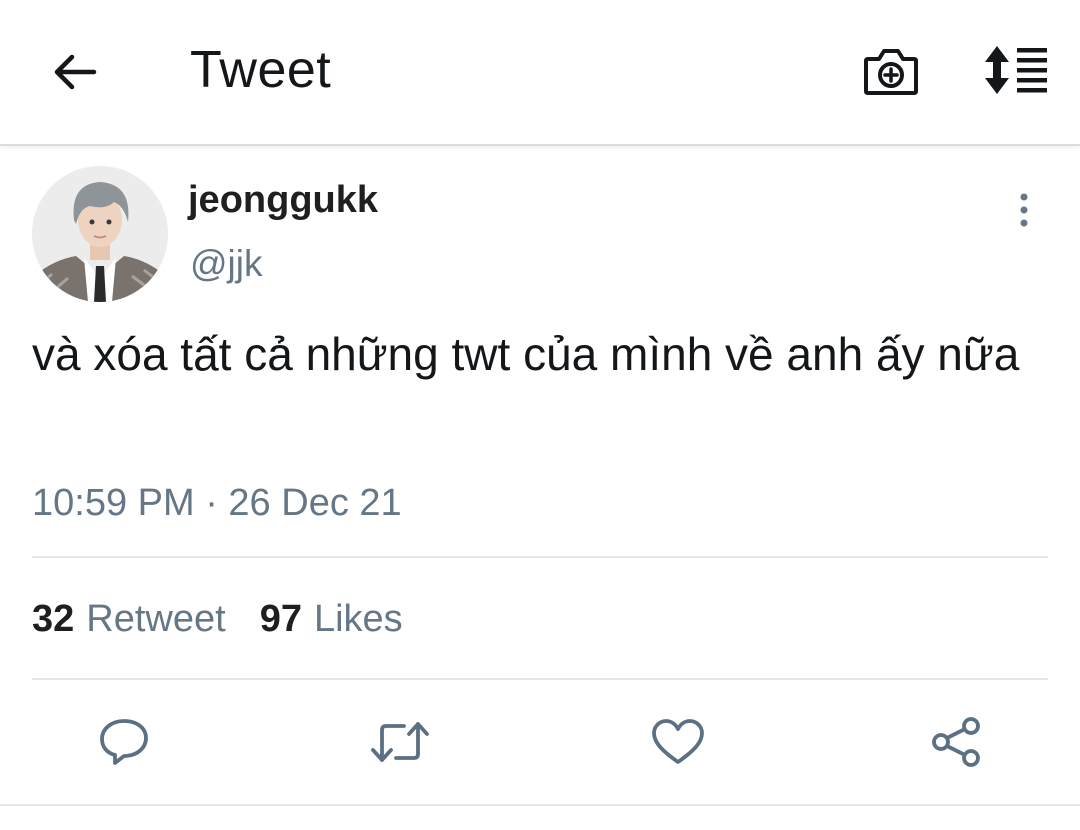  Describe the element at coordinates (261, 70) in the screenshot. I see `page-title: Tweet` at that location.